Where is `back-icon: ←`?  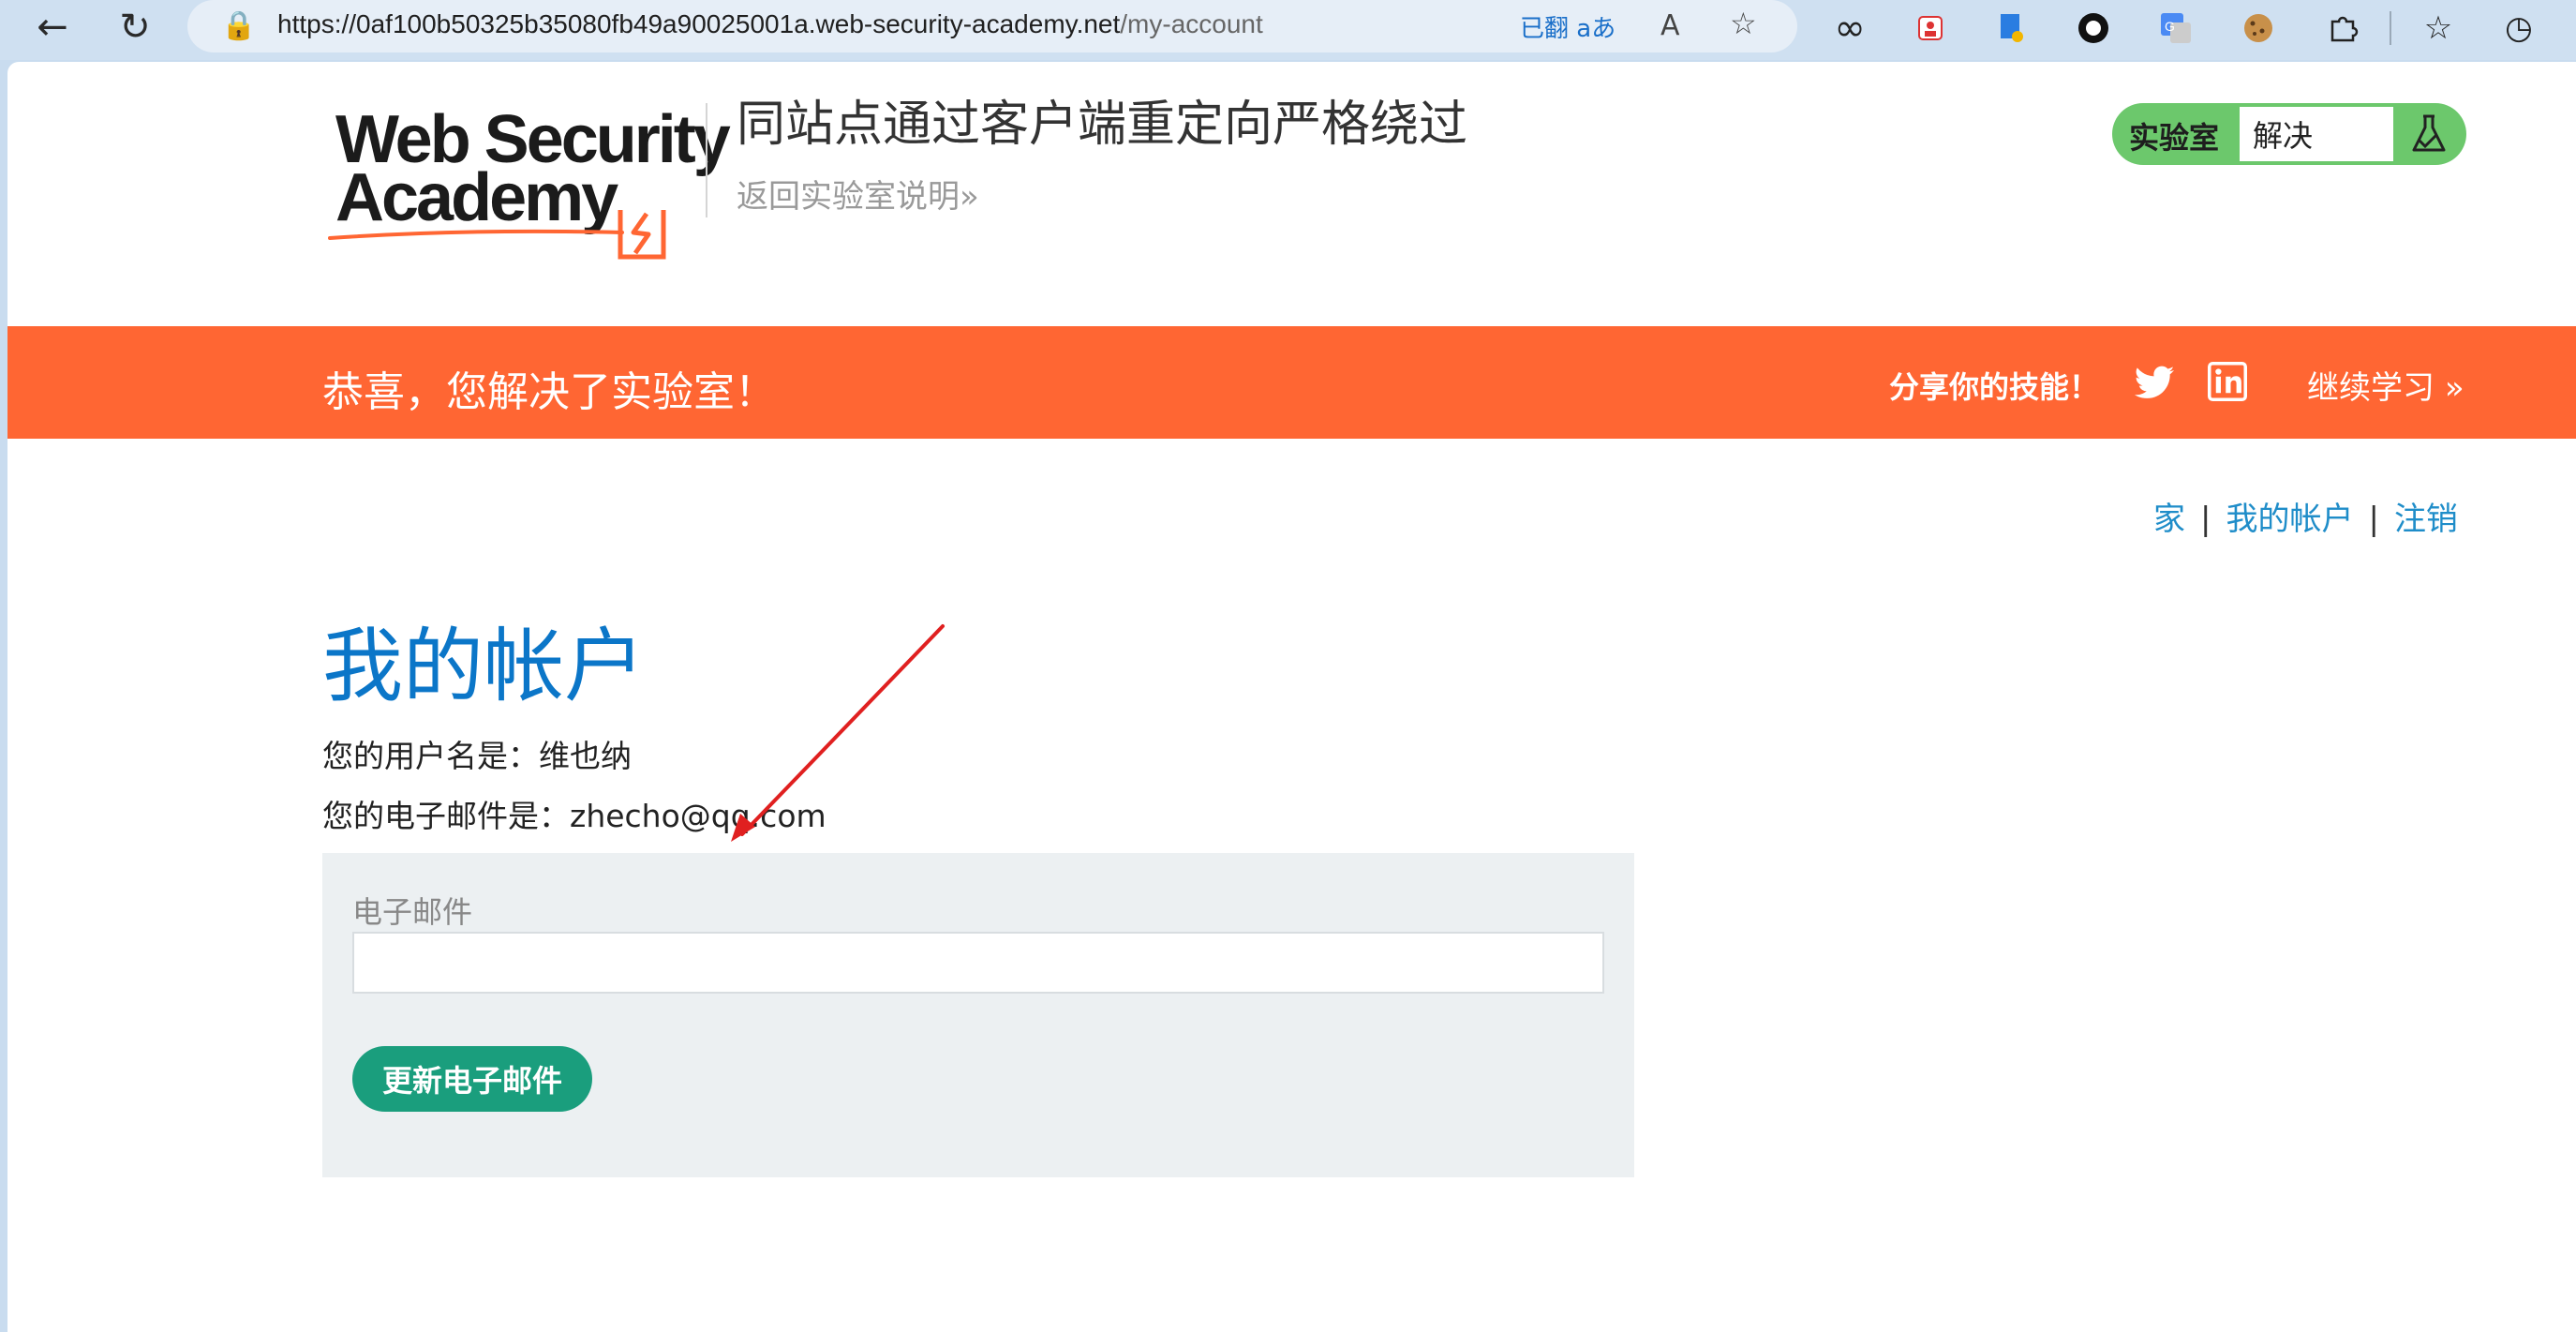 back-icon: ← is located at coordinates (52, 27).